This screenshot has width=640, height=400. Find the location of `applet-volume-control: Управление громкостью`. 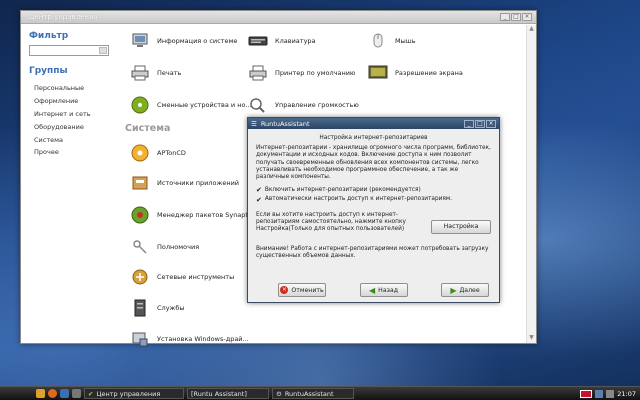

applet-volume-control: Управление громкостью is located at coordinates (303, 105).